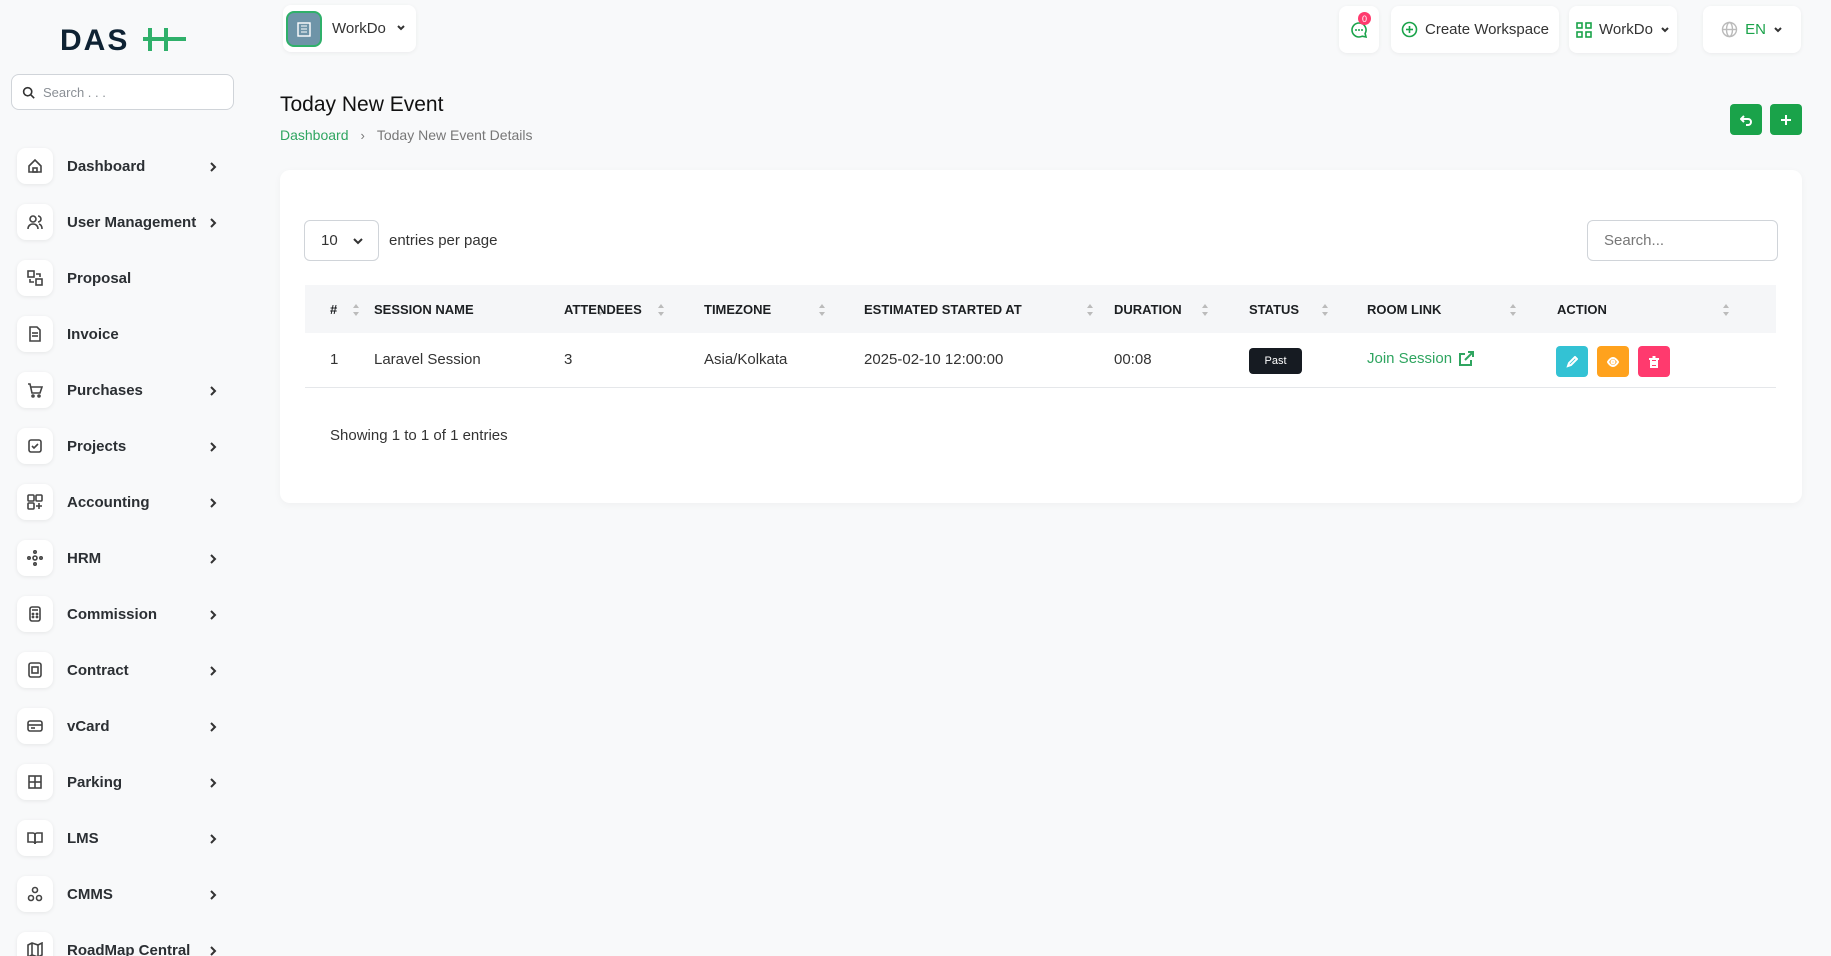  What do you see at coordinates (122, 726) in the screenshot?
I see `sidebar-item-vcard: vCard` at bounding box center [122, 726].